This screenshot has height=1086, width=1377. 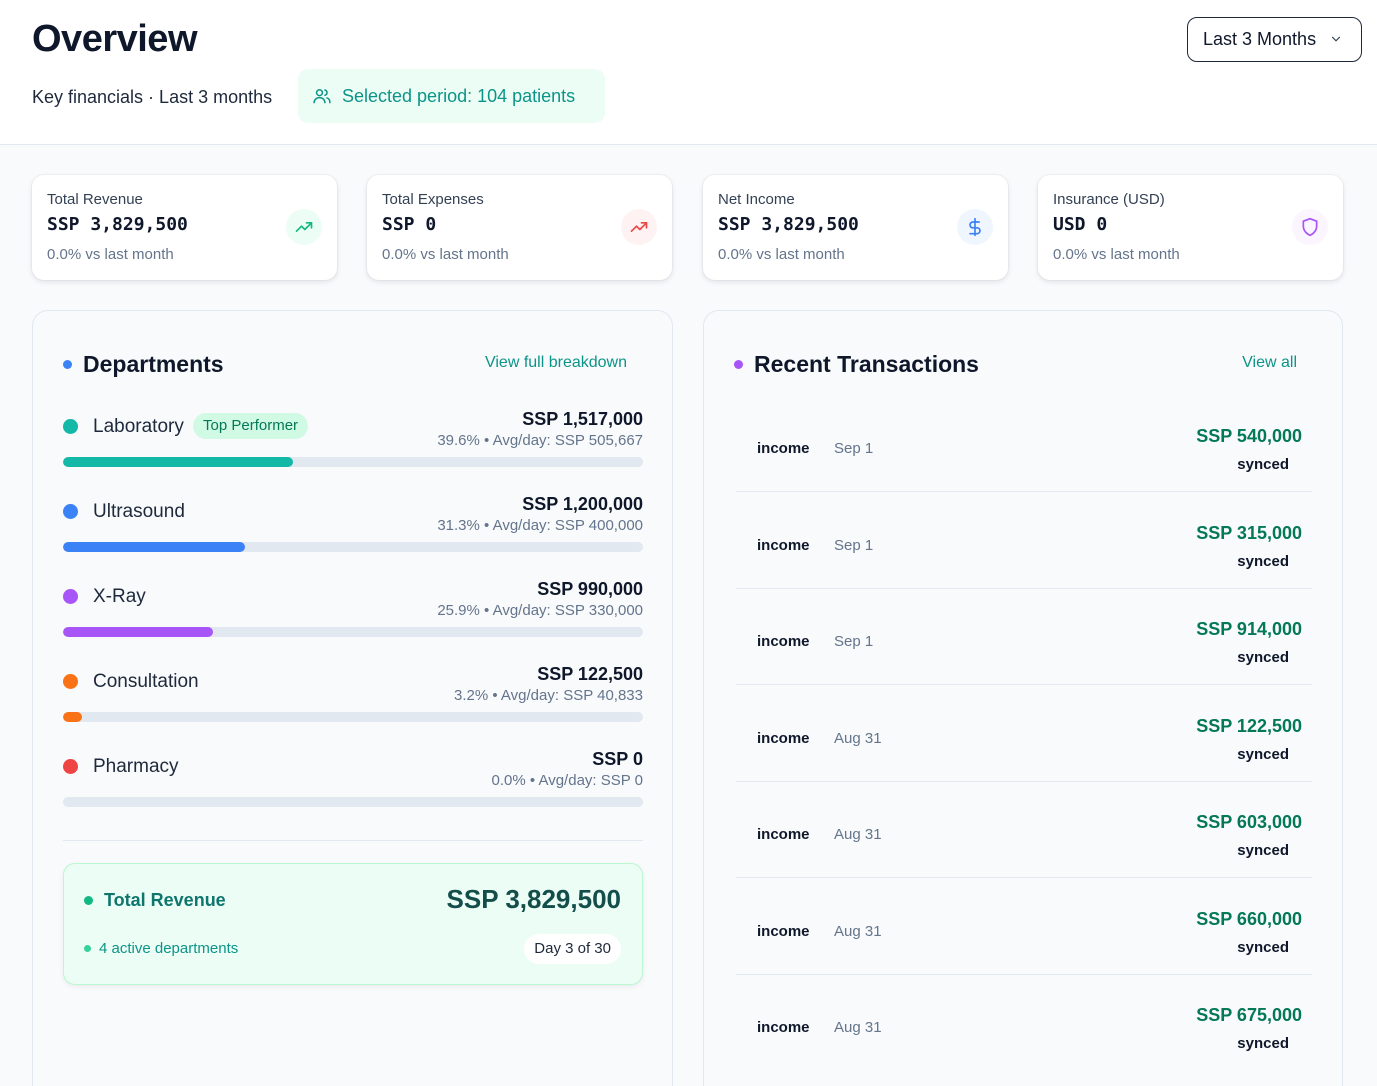 I want to click on transaction-amount: SSP 122,500, so click(x=1249, y=726).